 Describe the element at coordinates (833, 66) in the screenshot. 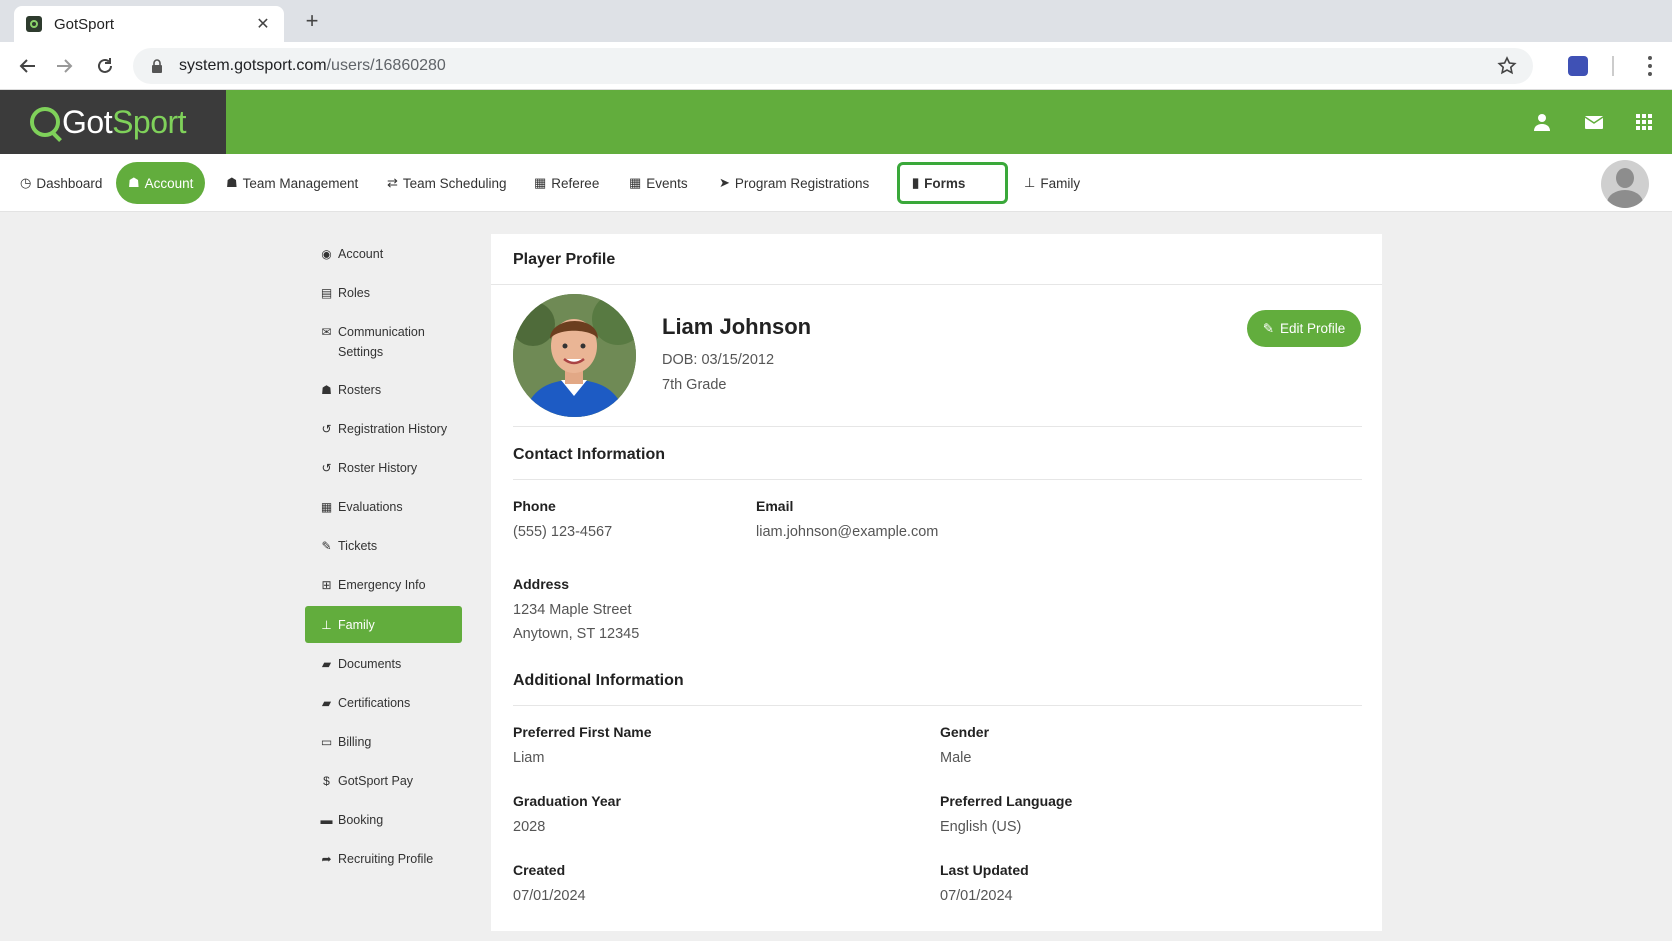

I see `url-input: system.gotsport.com/users/16860280` at that location.